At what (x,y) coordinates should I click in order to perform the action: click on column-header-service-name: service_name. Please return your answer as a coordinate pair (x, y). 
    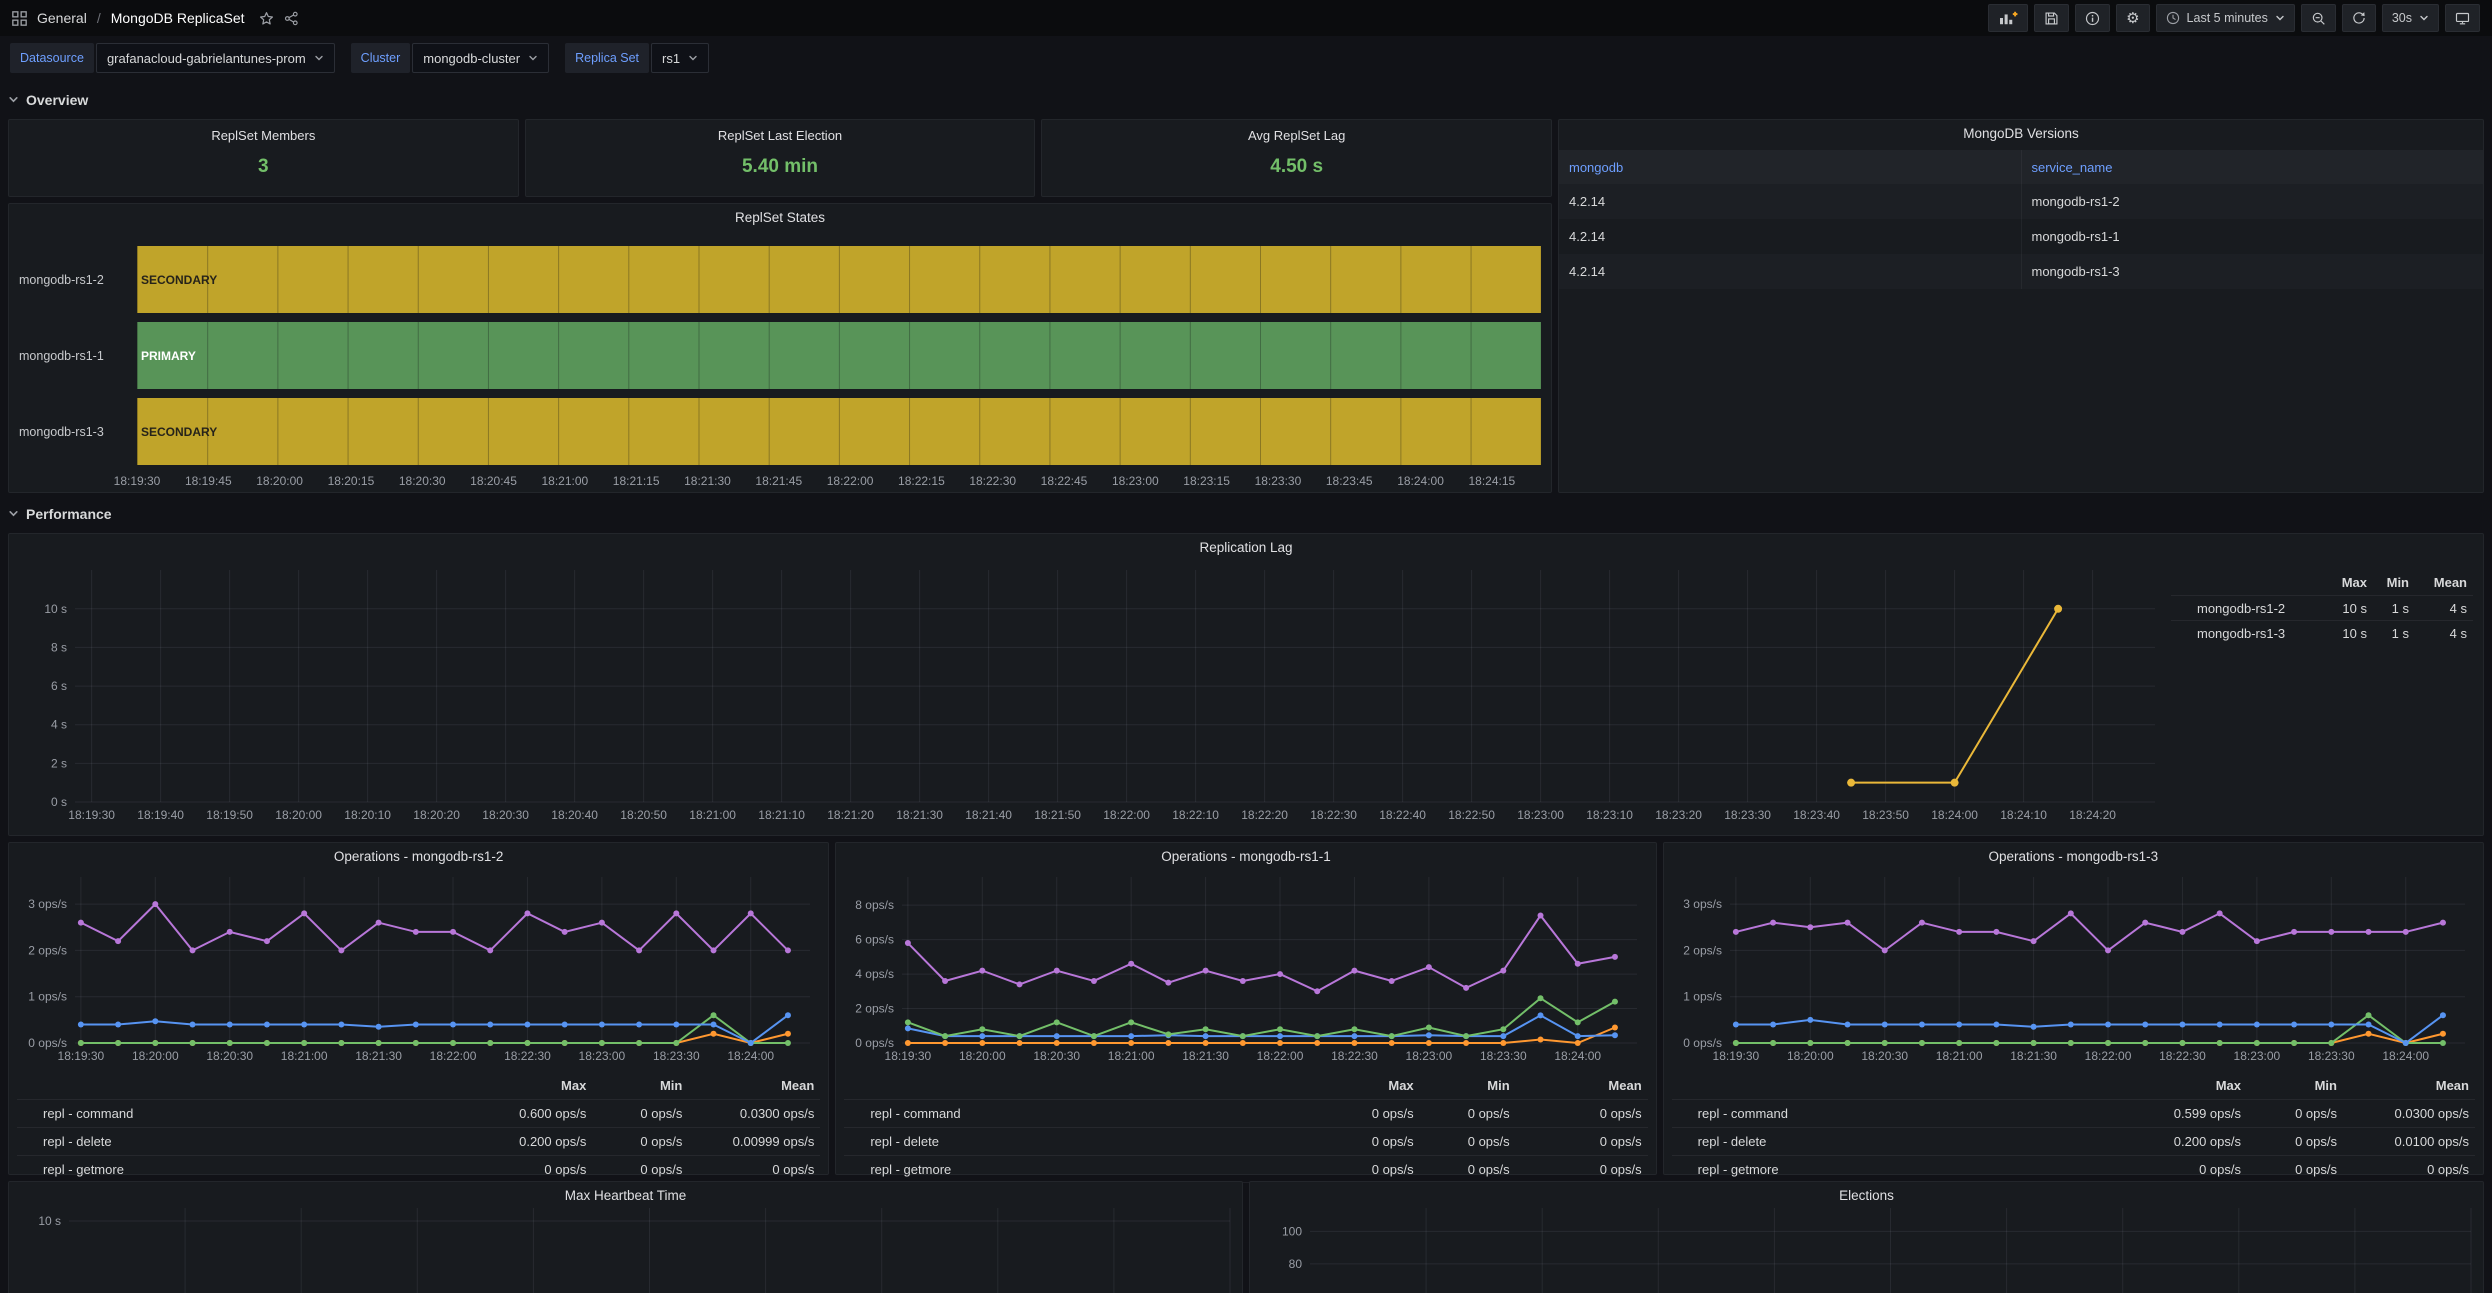
    Looking at the image, I should click on (2252, 167).